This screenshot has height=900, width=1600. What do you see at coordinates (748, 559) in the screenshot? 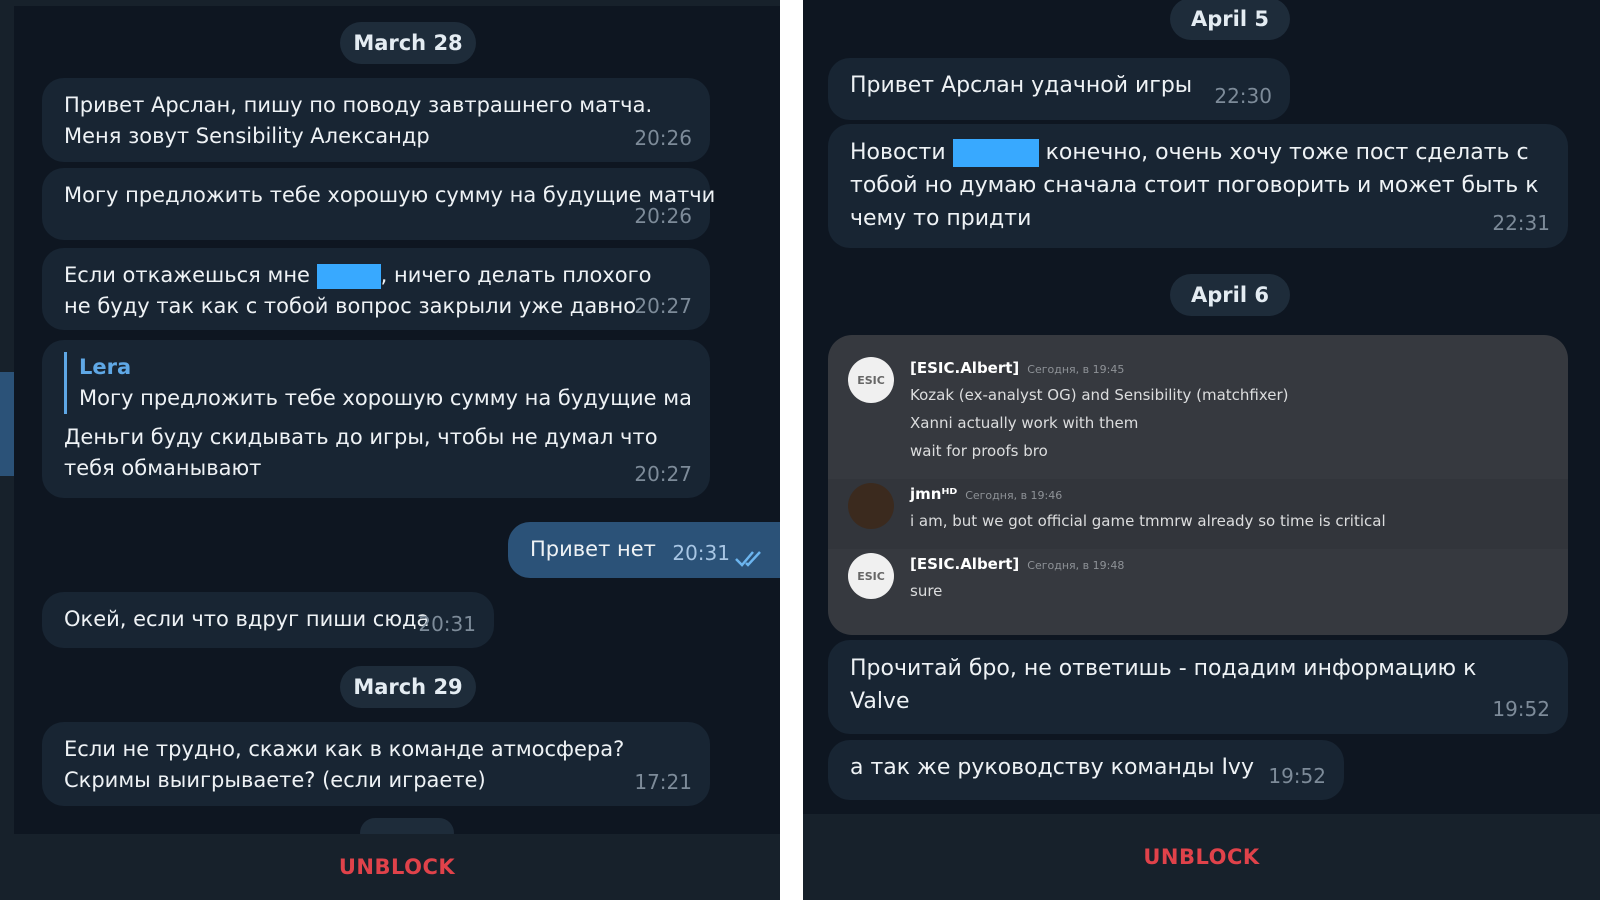
I see `double-check-icon` at bounding box center [748, 559].